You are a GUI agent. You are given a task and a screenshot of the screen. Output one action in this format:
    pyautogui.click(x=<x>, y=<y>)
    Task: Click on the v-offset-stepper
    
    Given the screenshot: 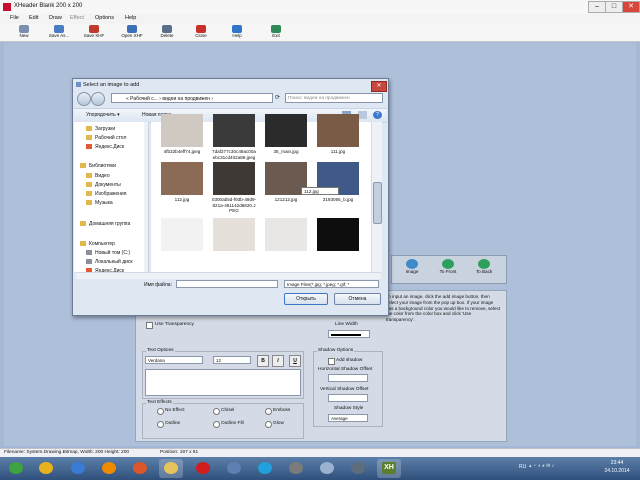 What is the action you would take?
    pyautogui.click(x=348, y=398)
    